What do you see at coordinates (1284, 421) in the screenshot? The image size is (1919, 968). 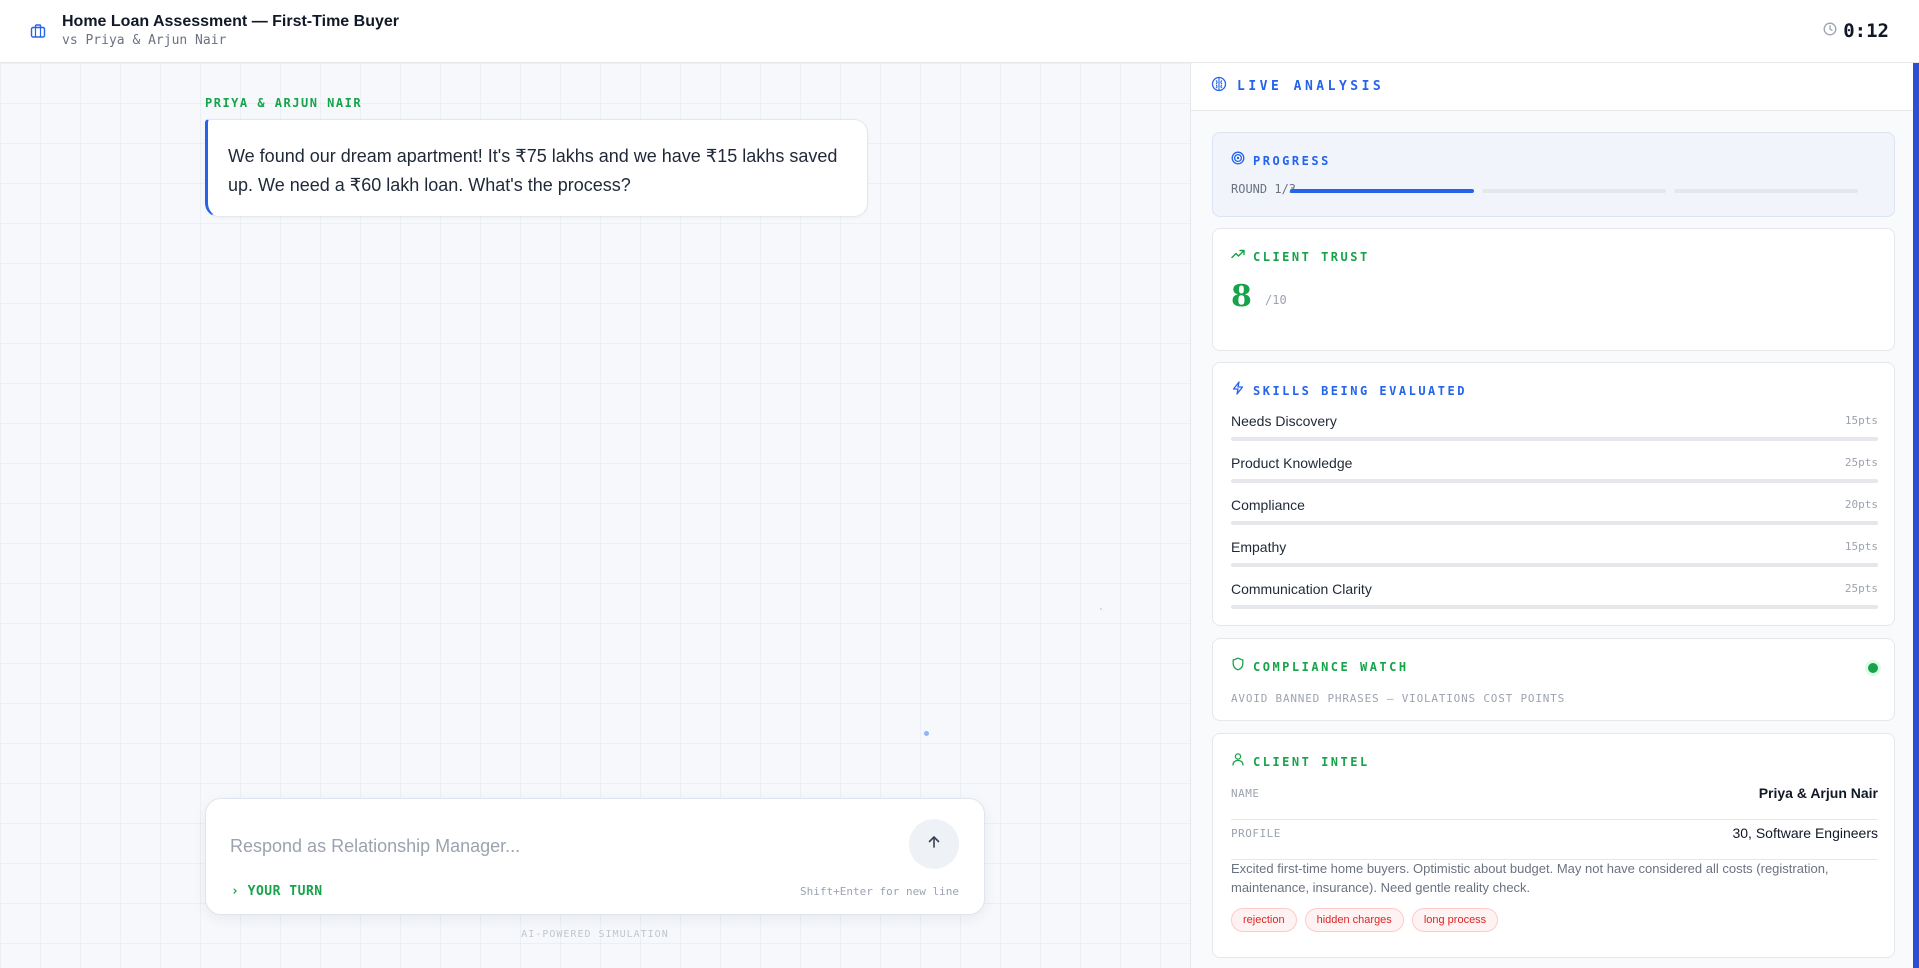 I see `skill-name: Needs Discovery` at bounding box center [1284, 421].